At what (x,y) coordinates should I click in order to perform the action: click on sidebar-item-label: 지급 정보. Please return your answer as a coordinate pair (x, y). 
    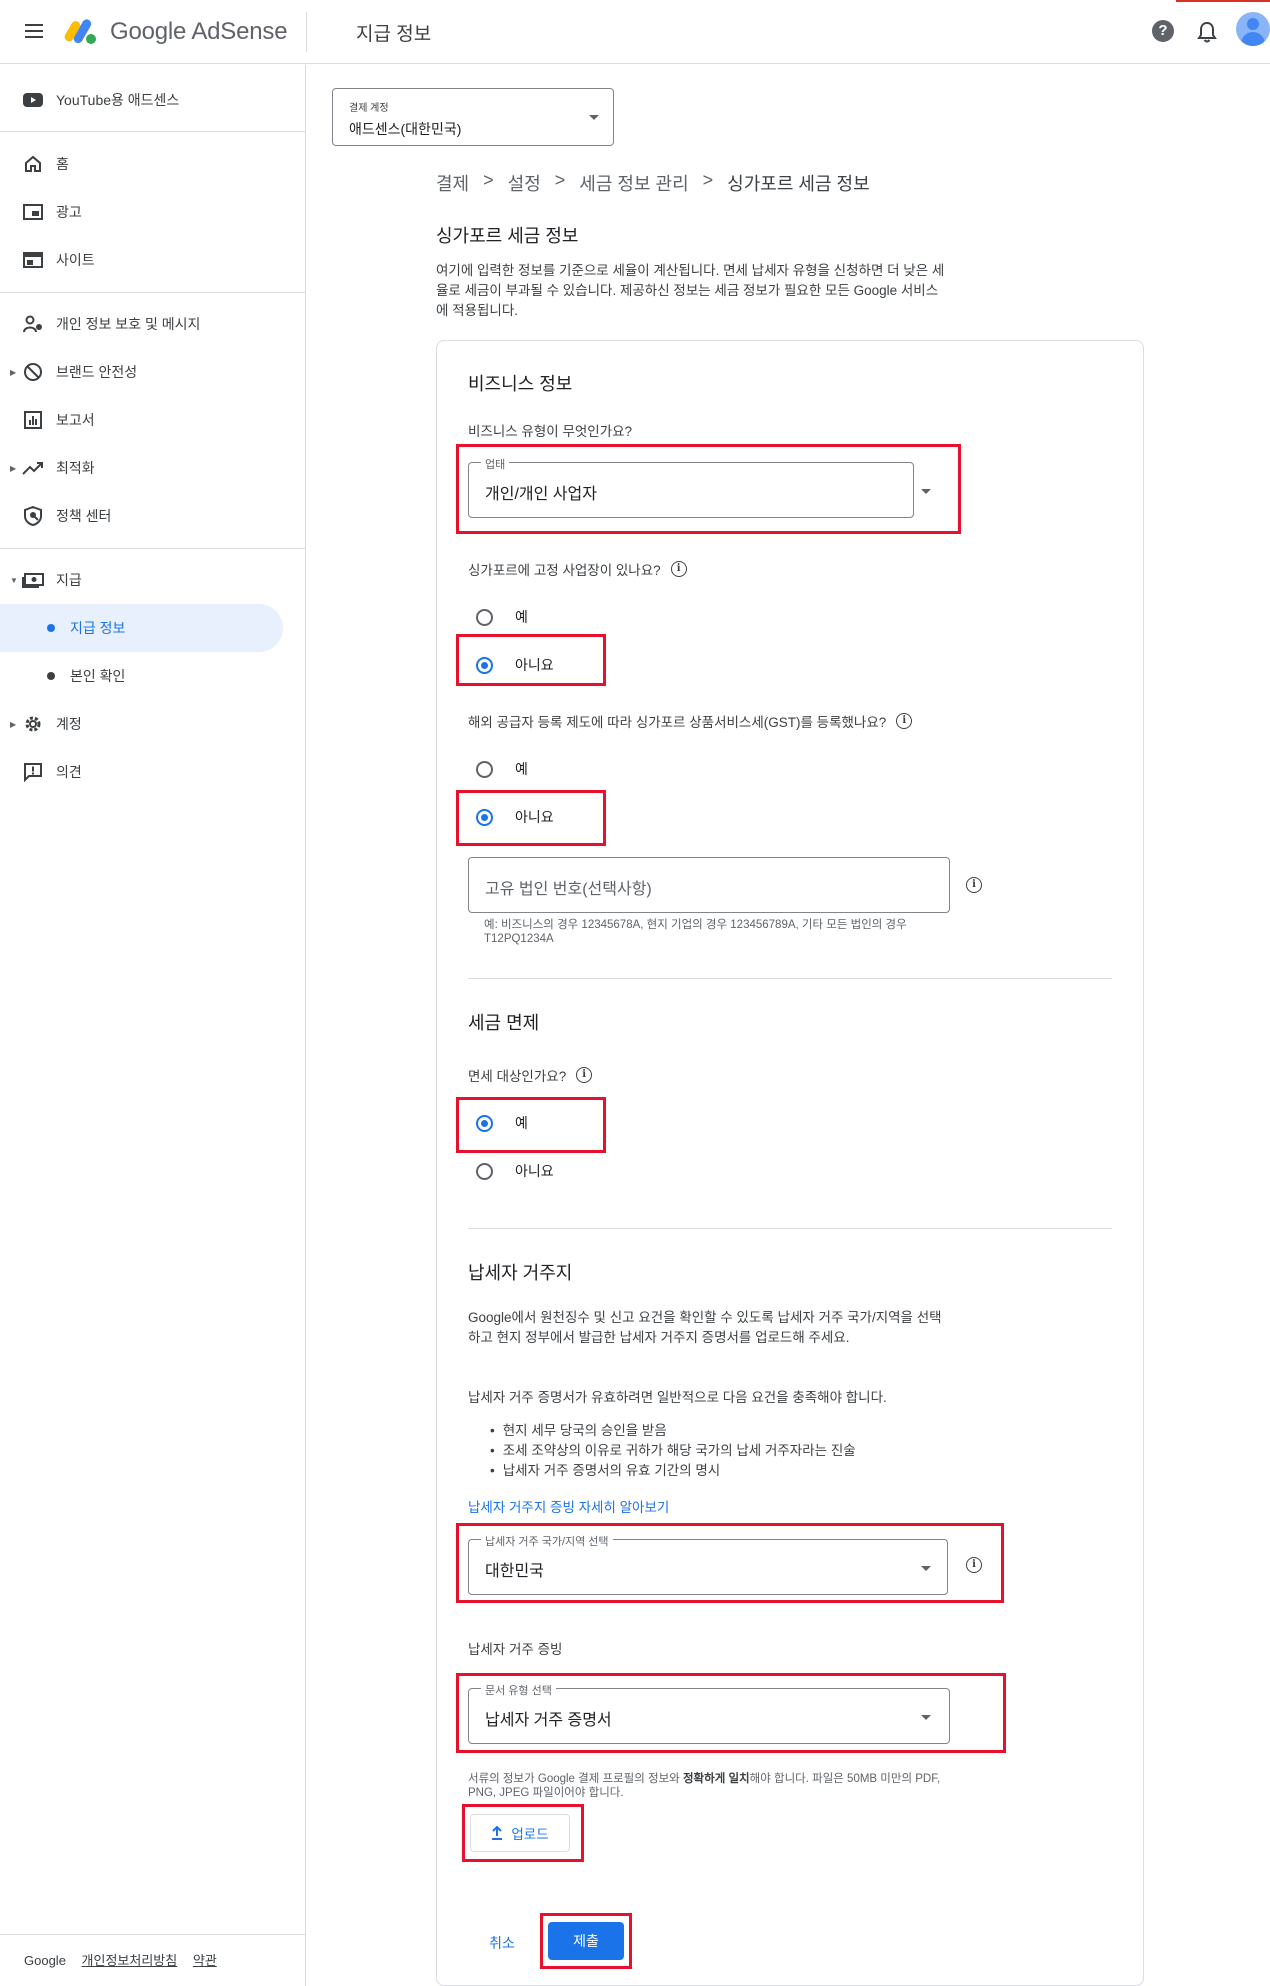
    Looking at the image, I should click on (98, 628).